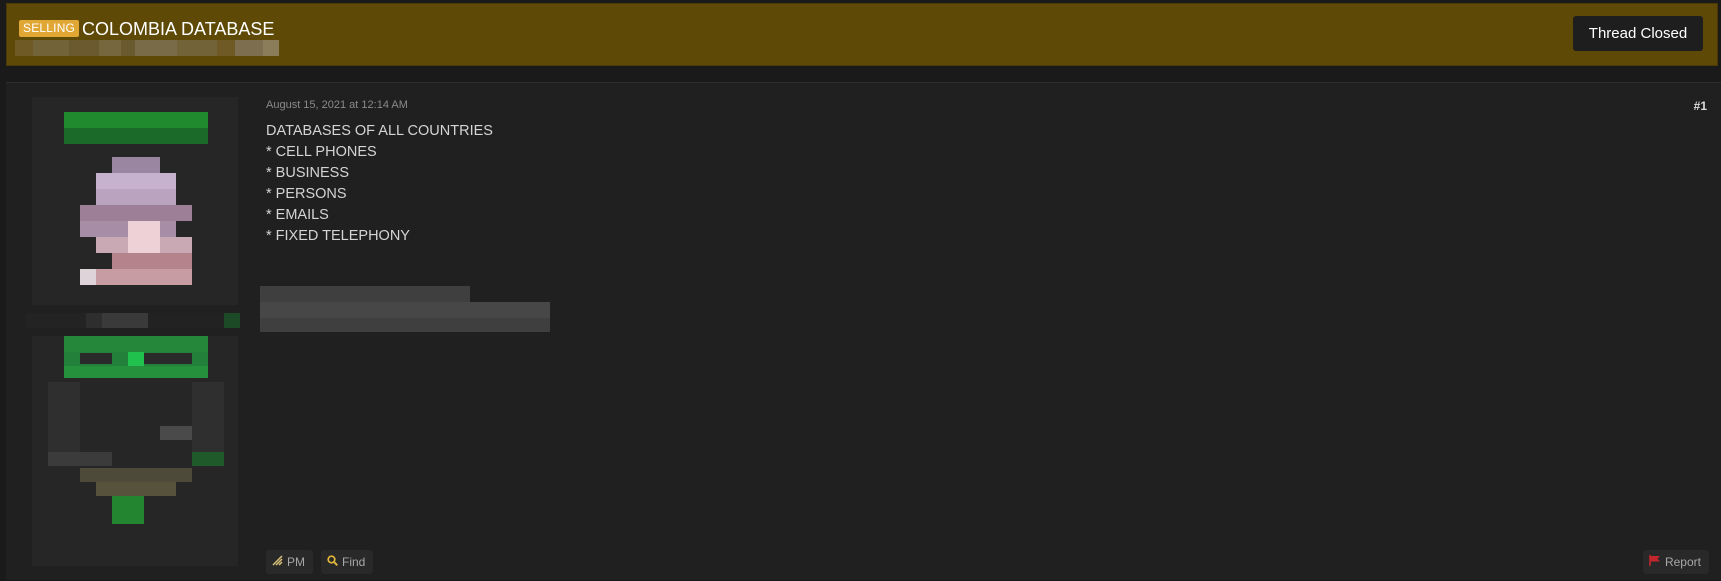 This screenshot has height=581, width=1721. What do you see at coordinates (379, 131) in the screenshot?
I see `post-line: DATABASES OF ALL COUNTRIES` at bounding box center [379, 131].